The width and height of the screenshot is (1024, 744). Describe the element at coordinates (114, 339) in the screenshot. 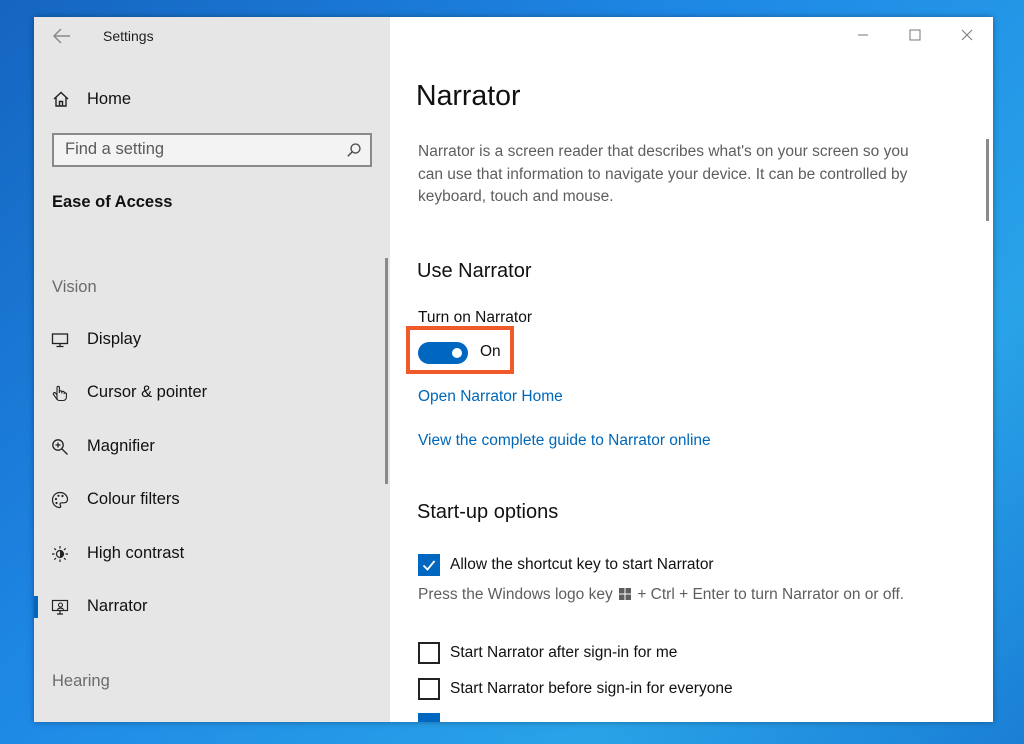

I see `sidebar-item-label: Display` at that location.